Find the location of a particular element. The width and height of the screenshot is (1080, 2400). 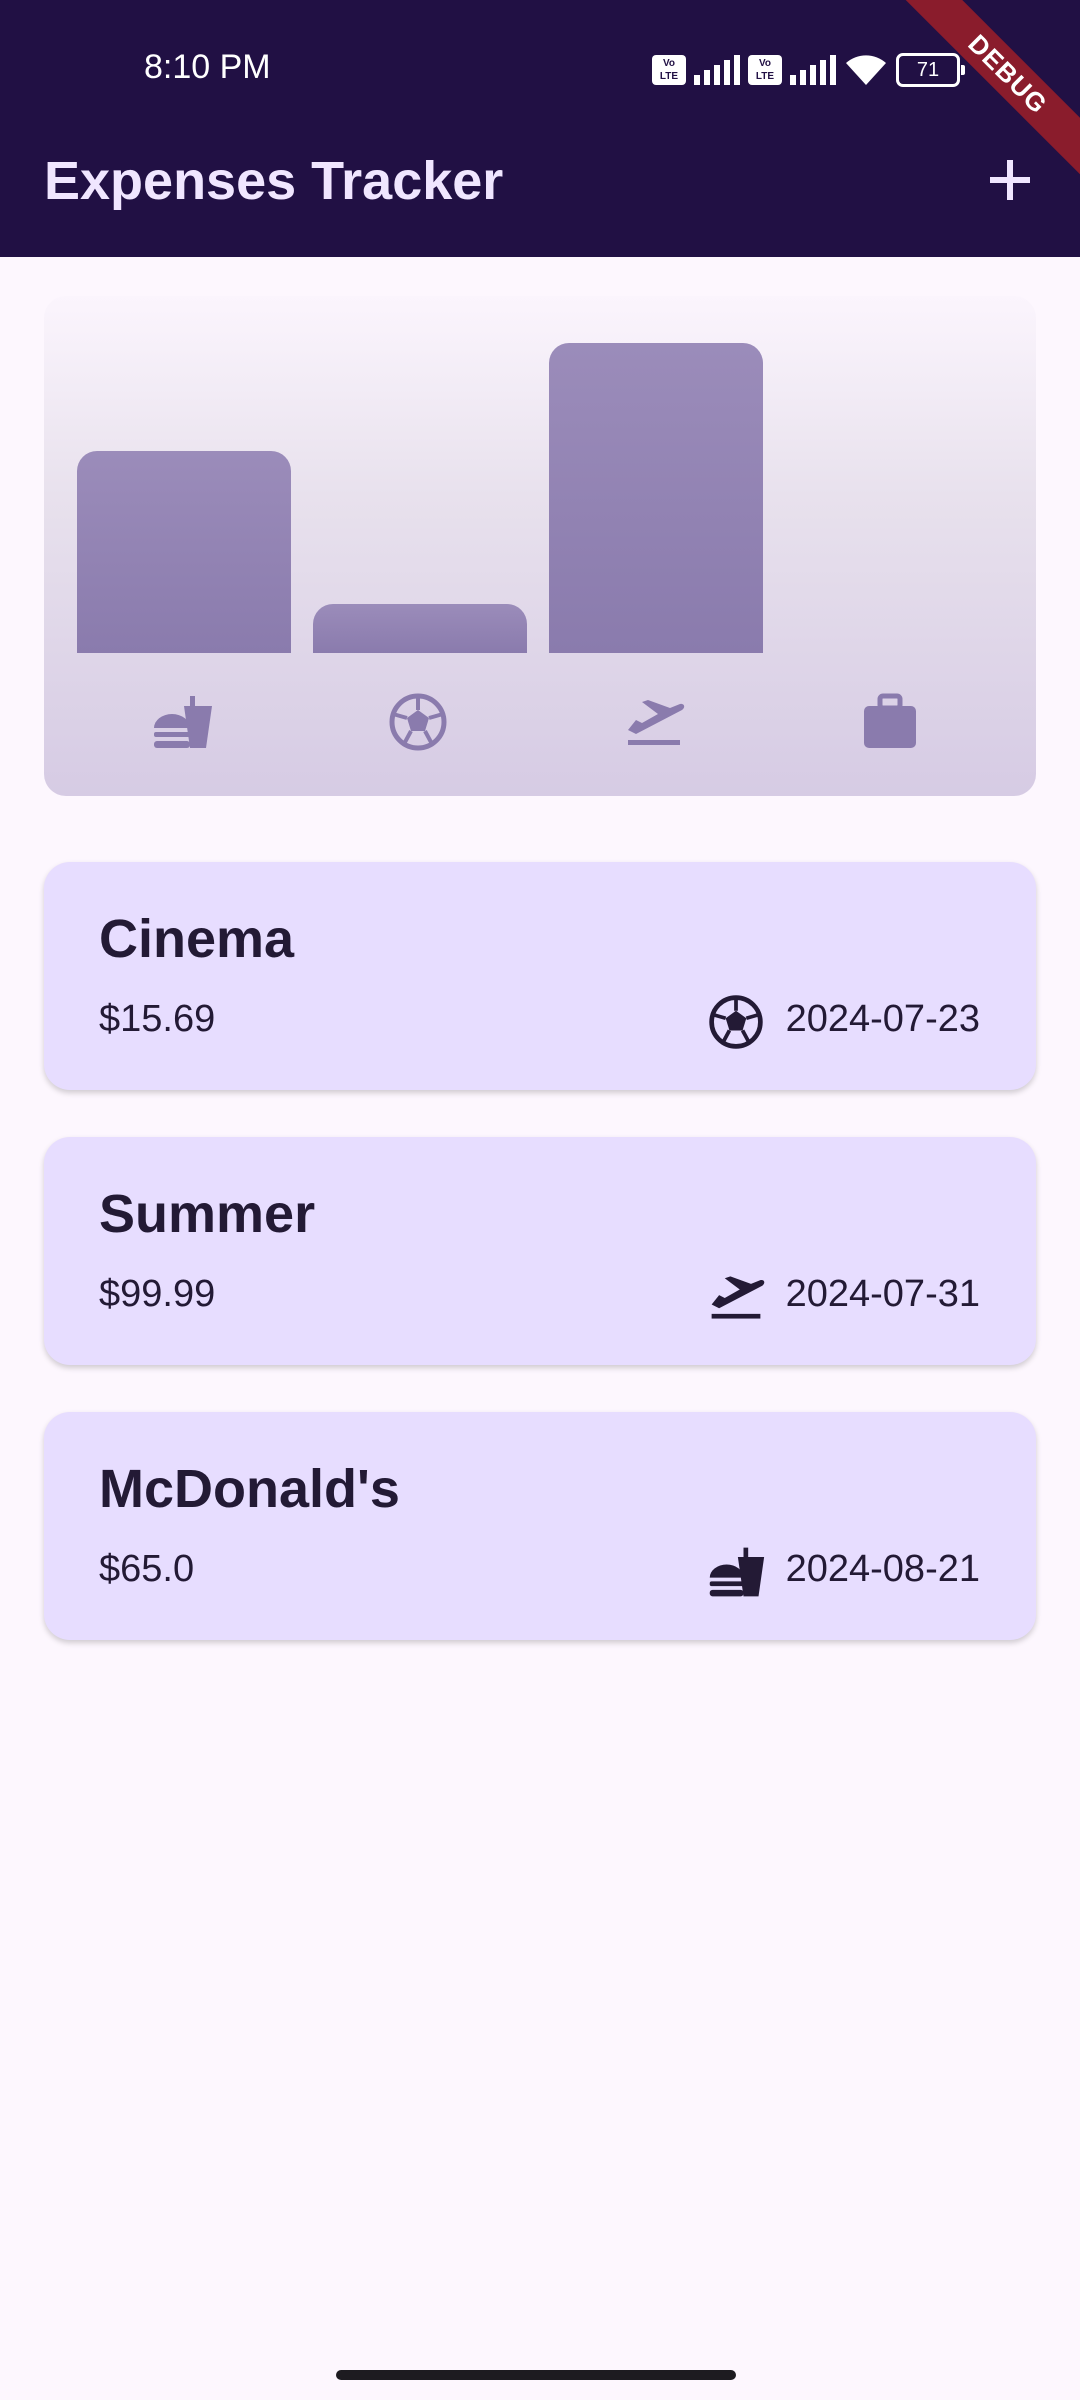

volte-text: Vo is located at coordinates (669, 63).